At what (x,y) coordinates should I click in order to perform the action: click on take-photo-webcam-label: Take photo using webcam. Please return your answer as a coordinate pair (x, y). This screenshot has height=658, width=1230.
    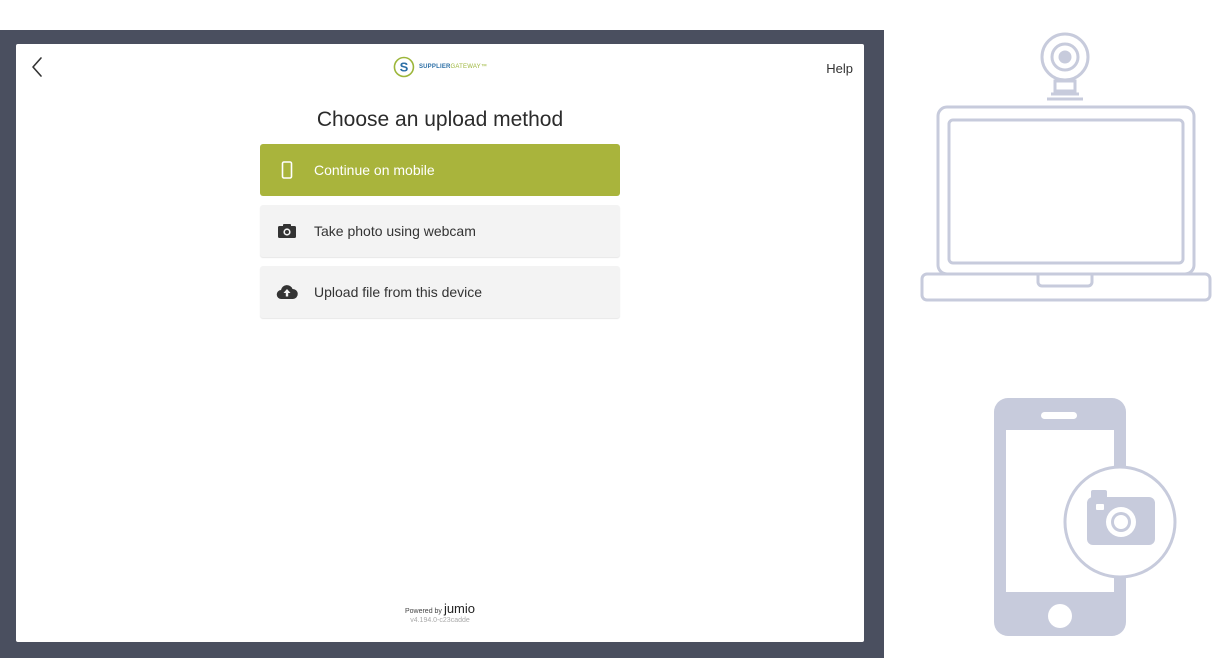
    Looking at the image, I should click on (395, 231).